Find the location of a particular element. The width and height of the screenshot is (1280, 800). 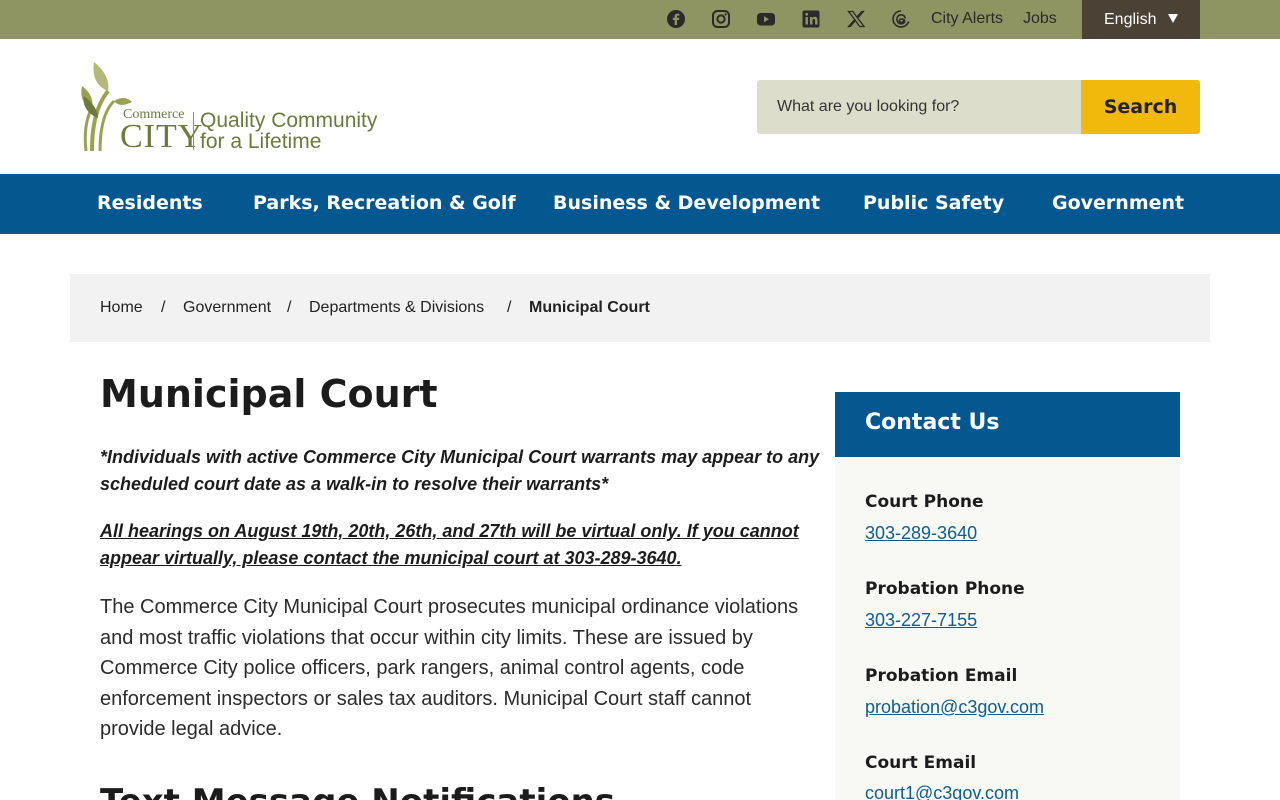

contact-header: Contact Us is located at coordinates (1007, 424).